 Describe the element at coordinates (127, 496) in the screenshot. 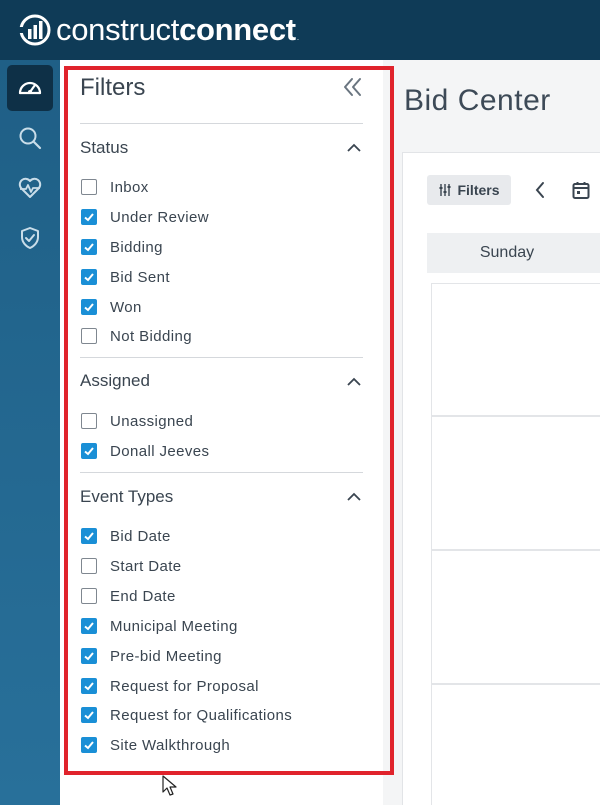

I see `section-title-event-types: Event Types` at that location.